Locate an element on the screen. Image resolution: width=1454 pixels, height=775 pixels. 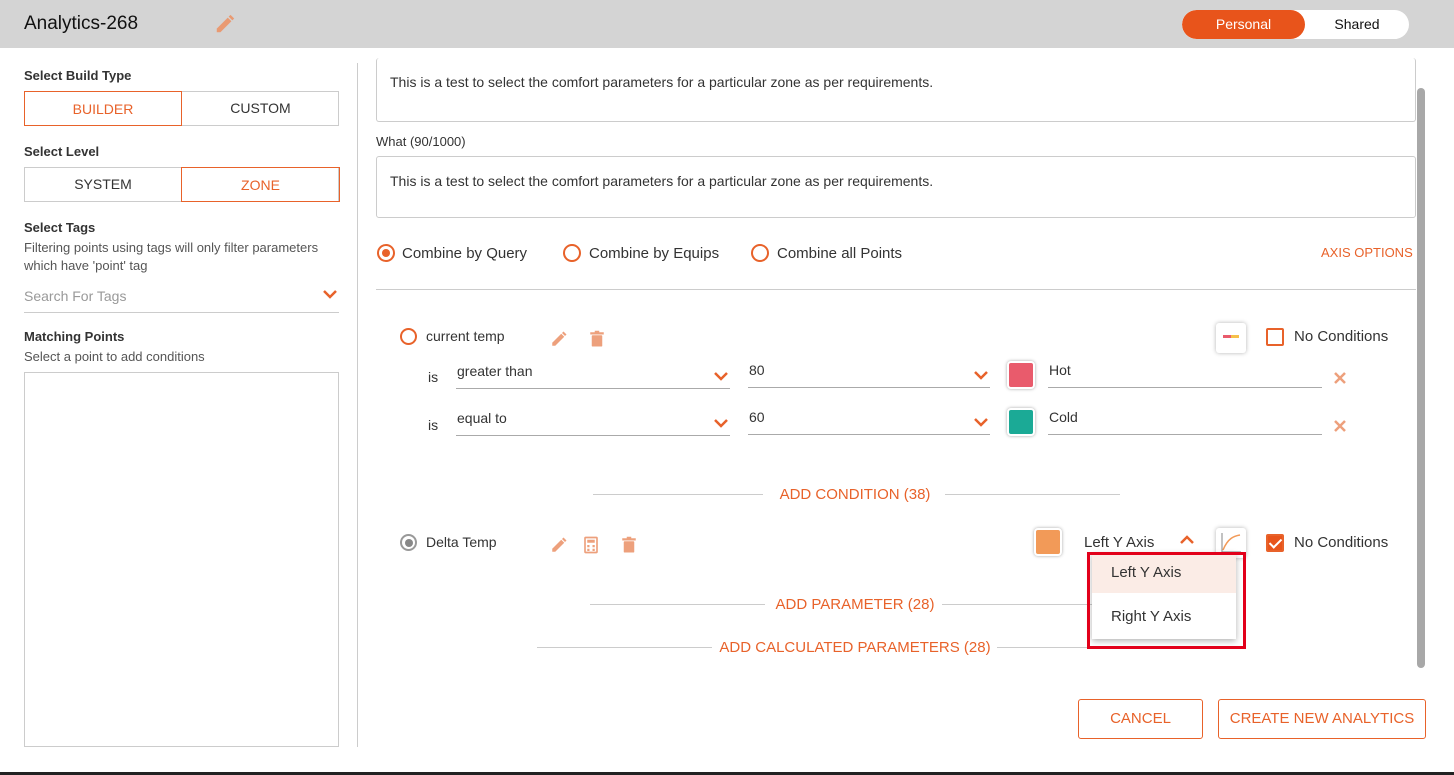
add-parameter-button: ADD PARAMETER (28) is located at coordinates (855, 604).